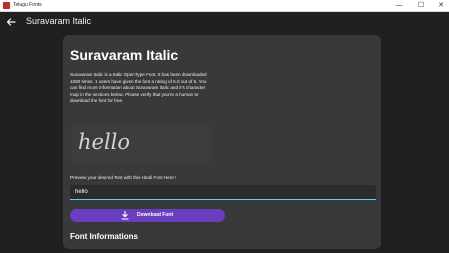 Image resolution: width=449 pixels, height=253 pixels. Describe the element at coordinates (104, 236) in the screenshot. I see `font-info-heading: Font Informations` at that location.